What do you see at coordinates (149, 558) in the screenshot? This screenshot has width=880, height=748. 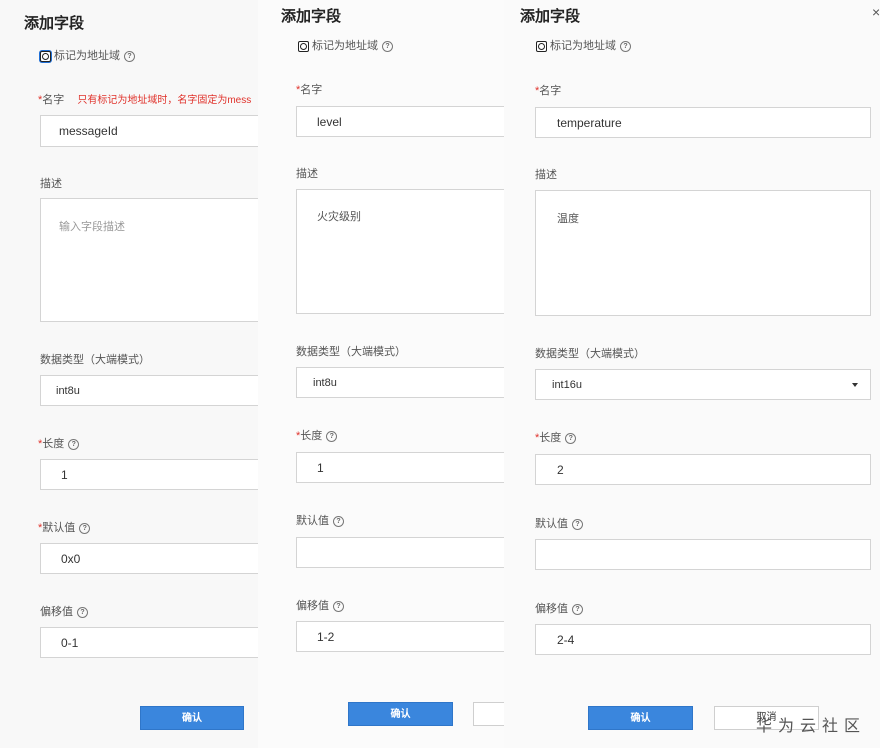 I see `default-input: 0x0` at bounding box center [149, 558].